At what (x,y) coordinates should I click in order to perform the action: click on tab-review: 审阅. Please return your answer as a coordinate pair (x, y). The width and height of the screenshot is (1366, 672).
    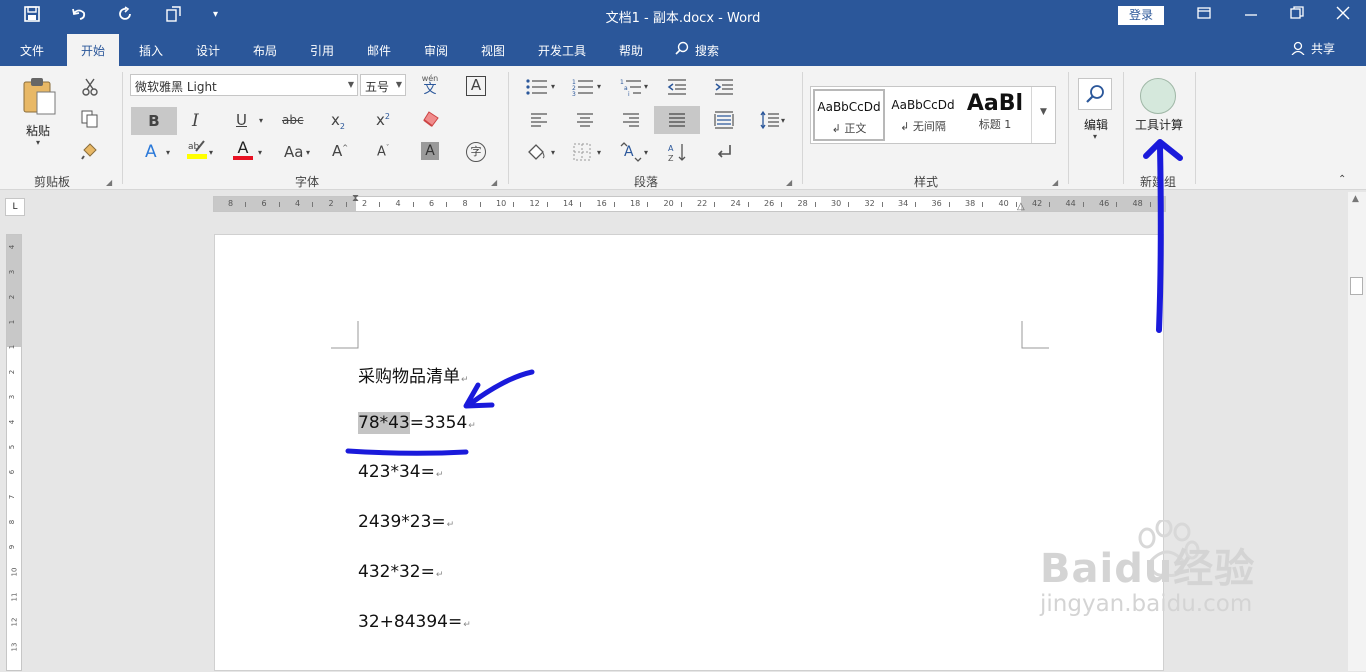
    Looking at the image, I should click on (436, 50).